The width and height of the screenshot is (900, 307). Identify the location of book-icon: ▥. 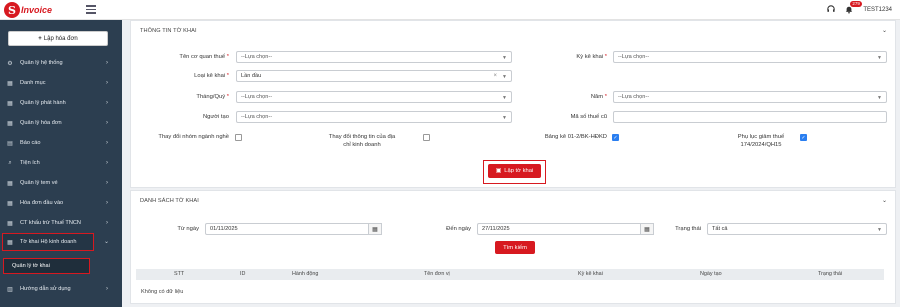
(10, 289).